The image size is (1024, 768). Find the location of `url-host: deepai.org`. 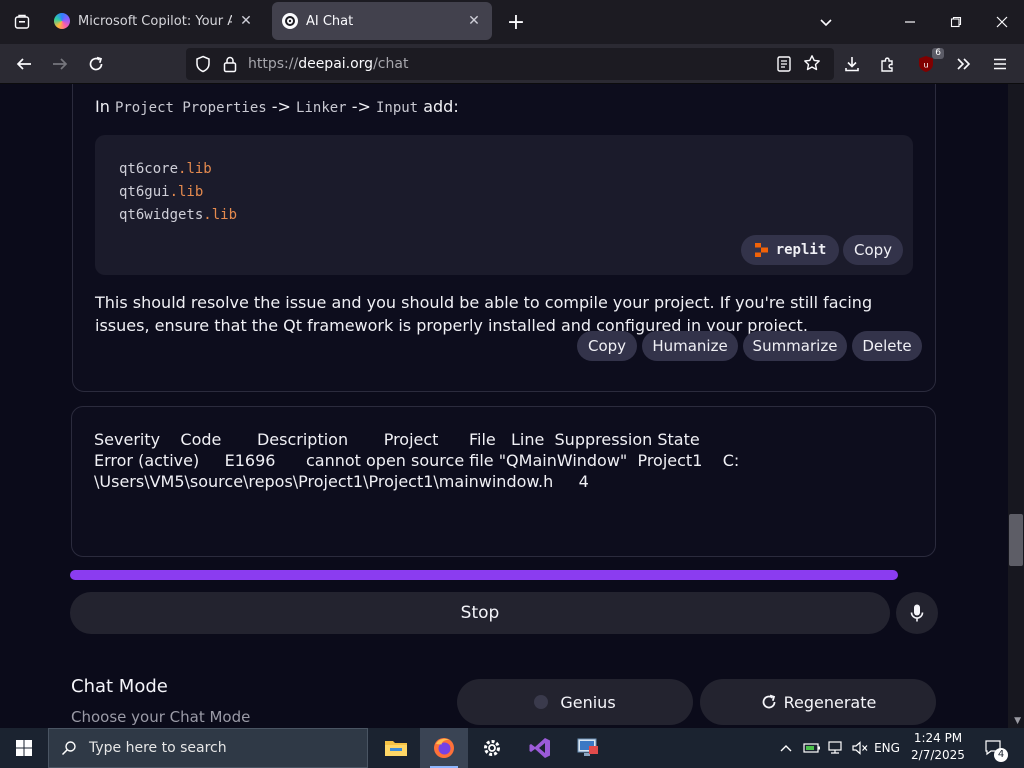

url-host: deepai.org is located at coordinates (336, 64).